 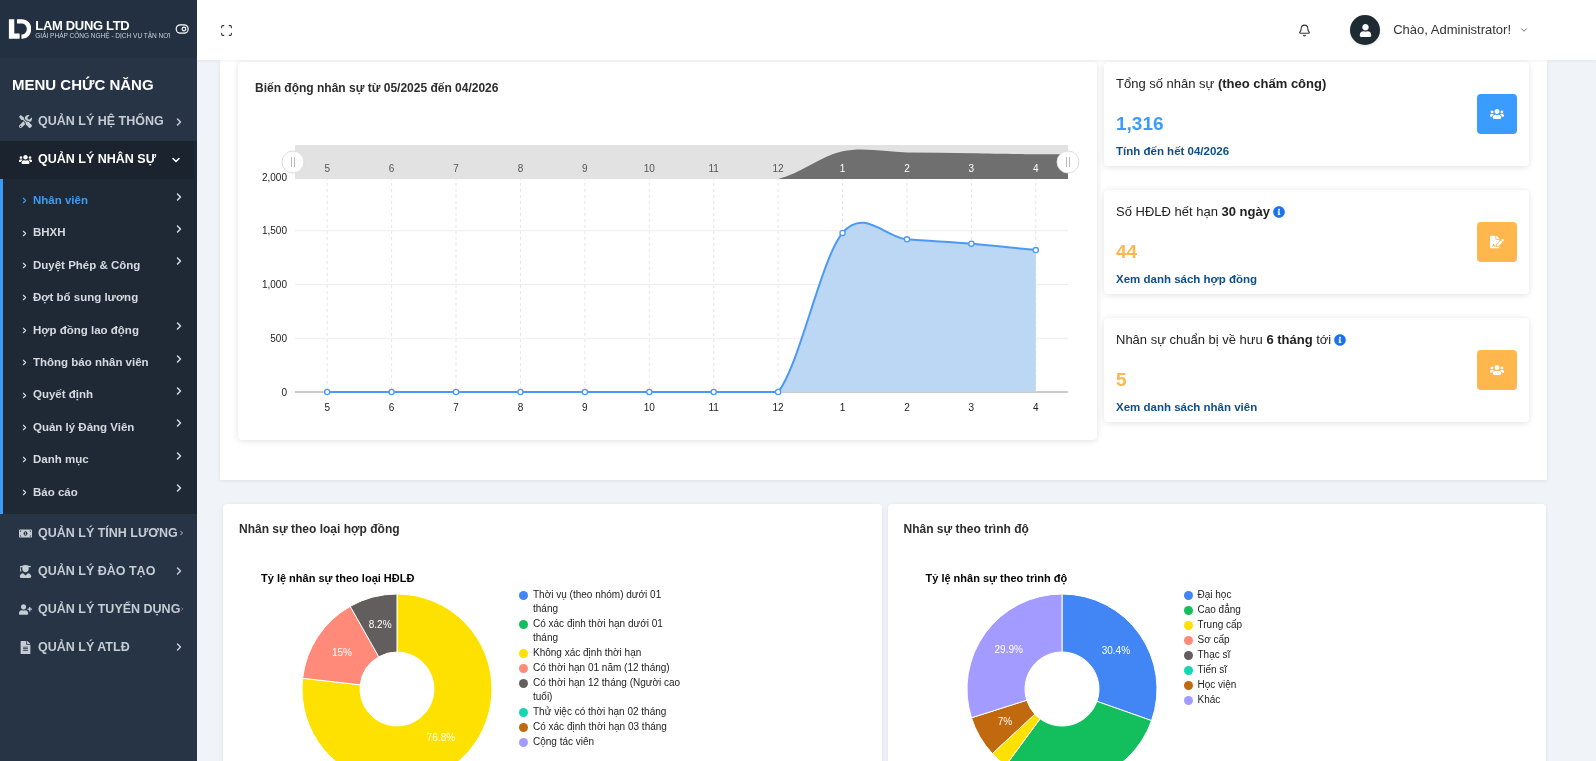 What do you see at coordinates (842, 168) in the screenshot?
I see `navigator-label: 1` at bounding box center [842, 168].